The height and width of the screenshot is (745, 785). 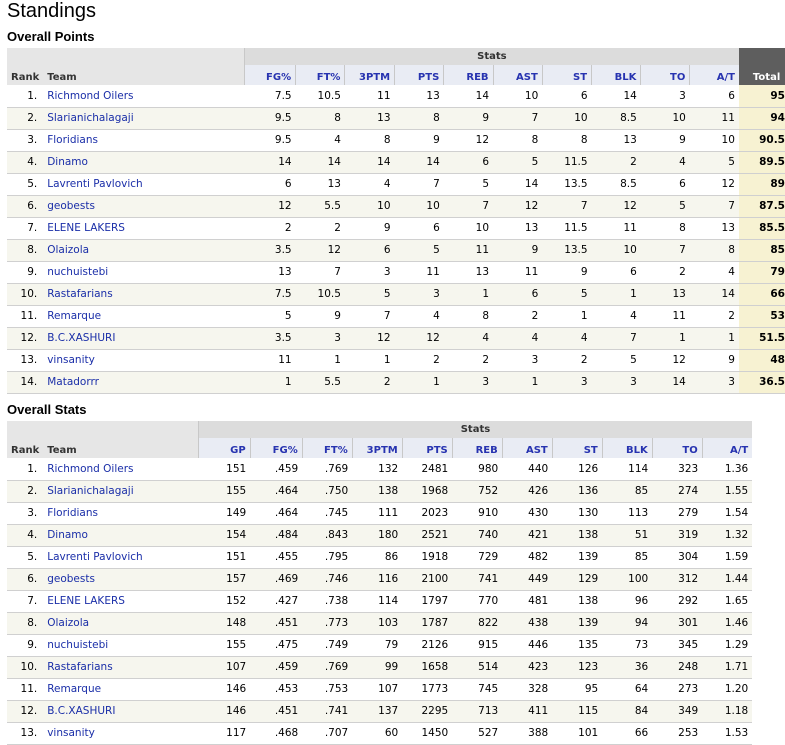 I want to click on stat-cell-reb: 741, so click(x=477, y=579).